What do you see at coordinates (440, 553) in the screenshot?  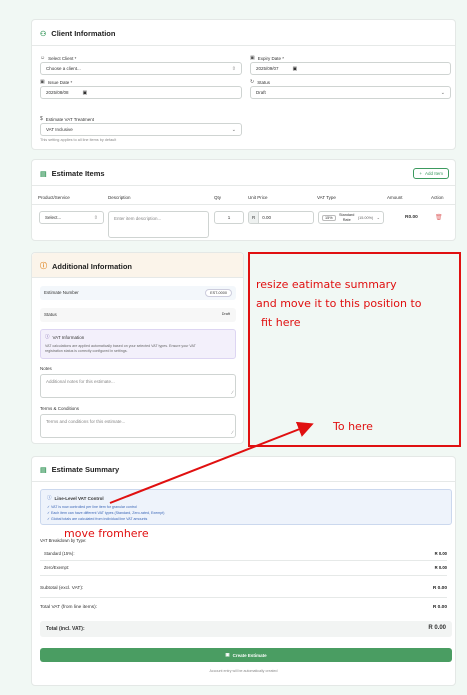 I see `standard-vat-value: R 0.00` at bounding box center [440, 553].